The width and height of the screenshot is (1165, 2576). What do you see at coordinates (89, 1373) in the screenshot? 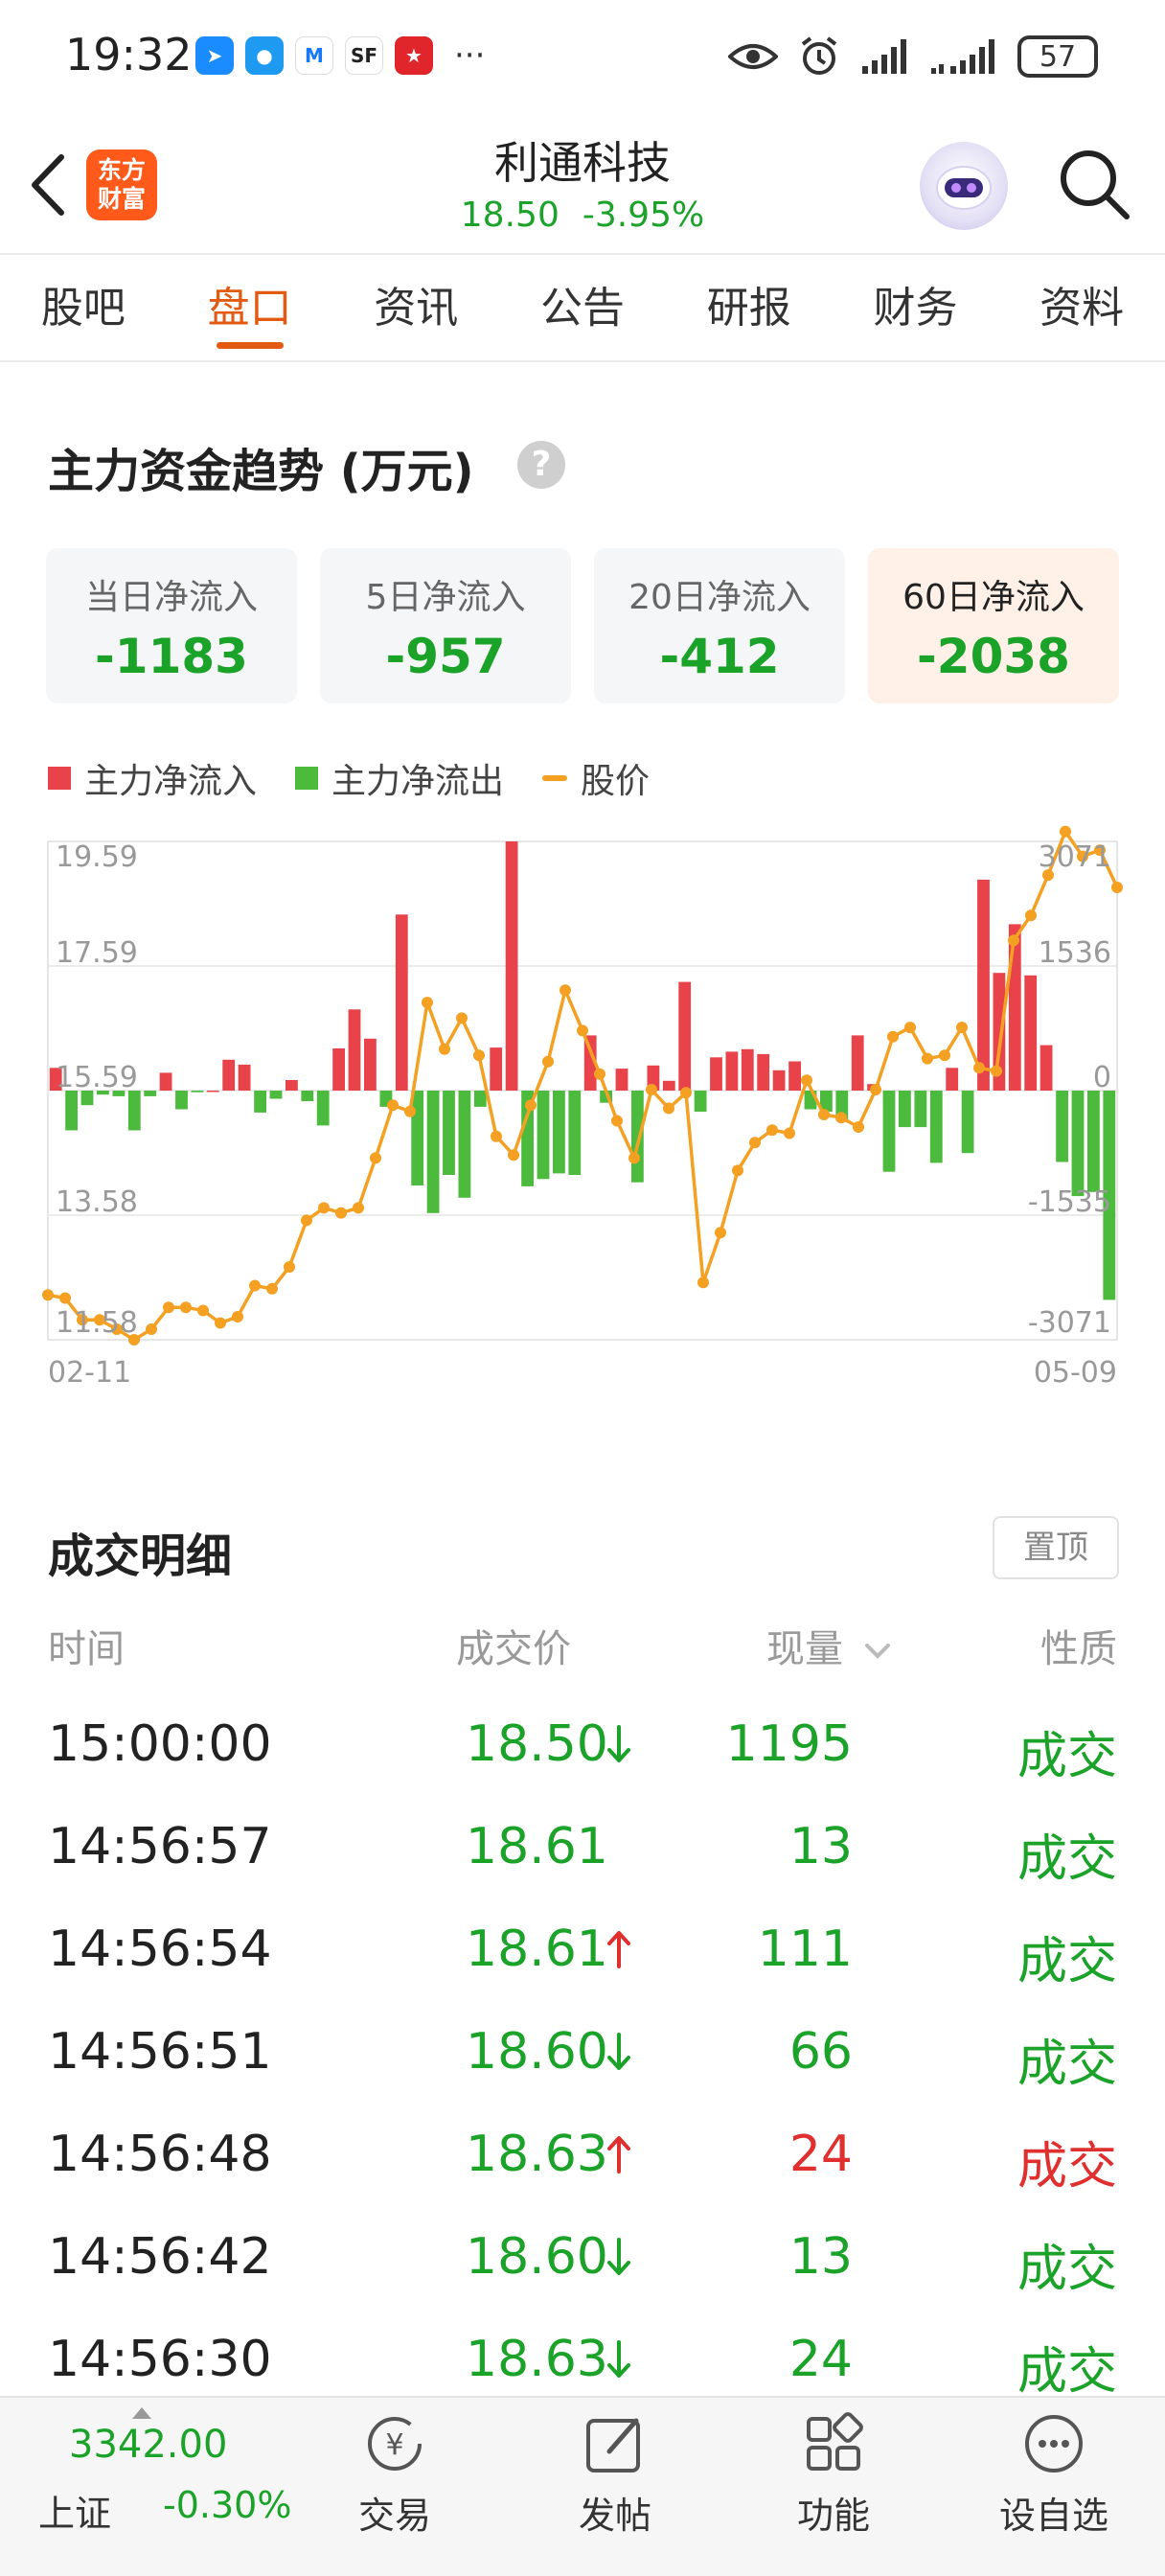
I see `x-start-label: 02-11` at bounding box center [89, 1373].